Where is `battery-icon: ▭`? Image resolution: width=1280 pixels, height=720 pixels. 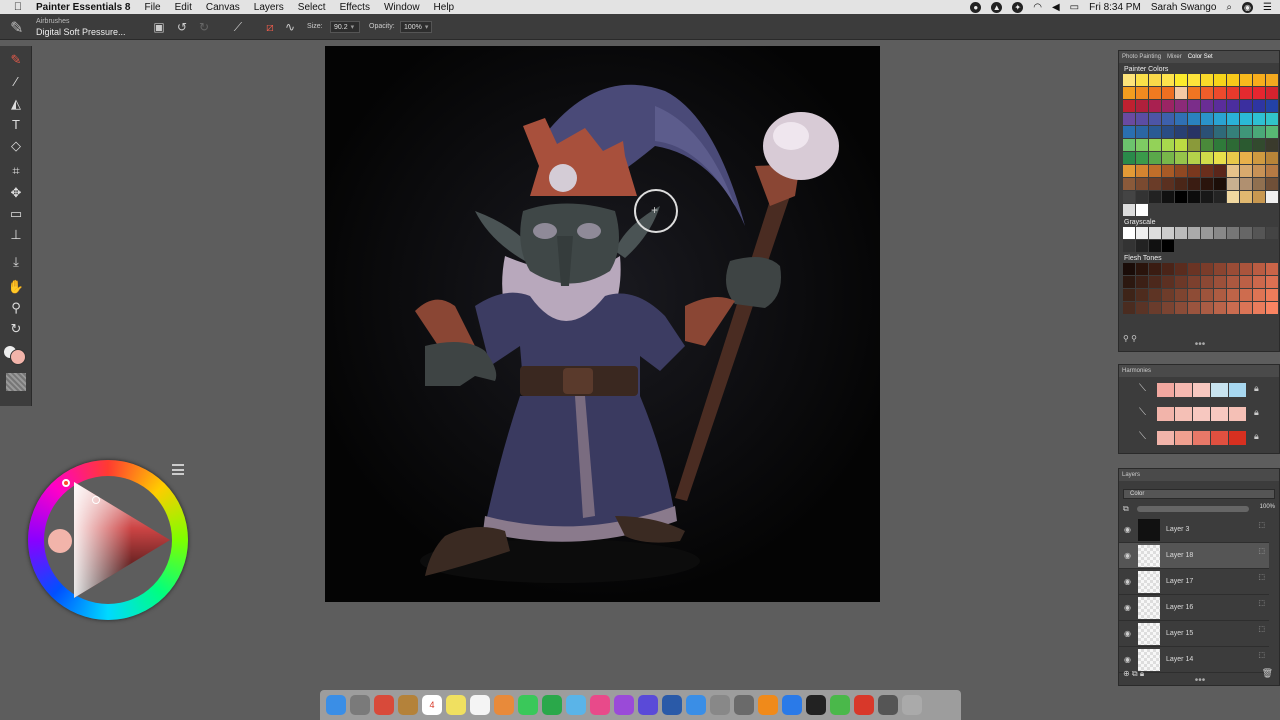
battery-icon: ▭ is located at coordinates (1074, 7).